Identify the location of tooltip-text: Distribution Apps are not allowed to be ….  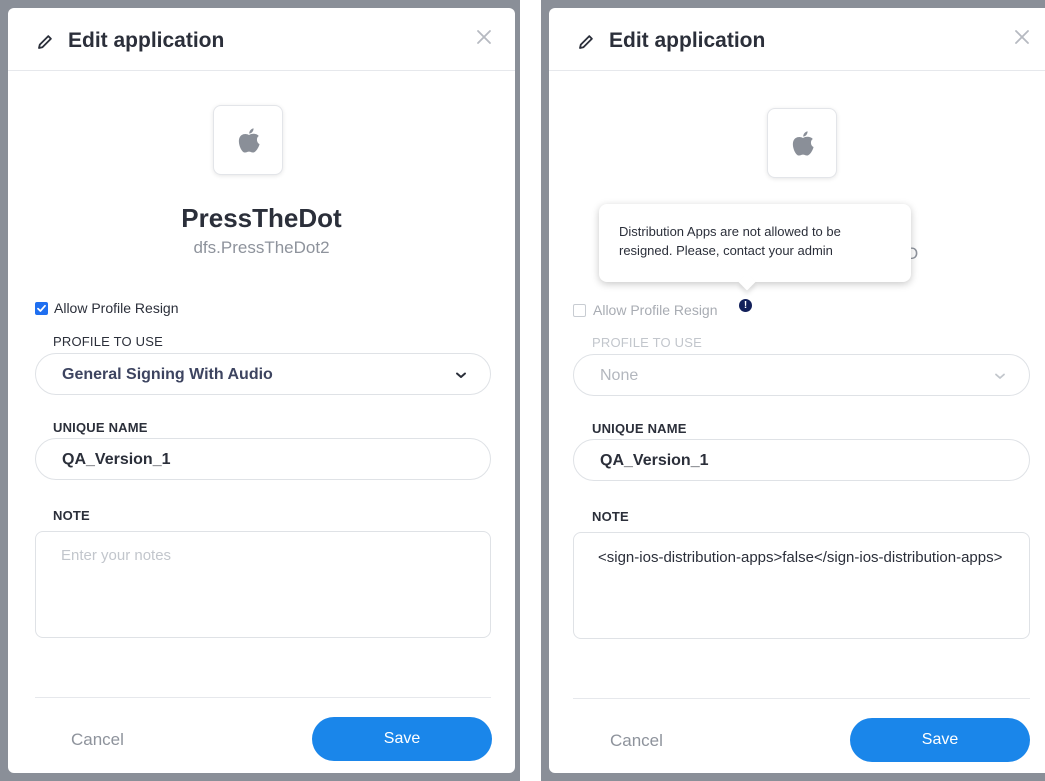
(730, 241).